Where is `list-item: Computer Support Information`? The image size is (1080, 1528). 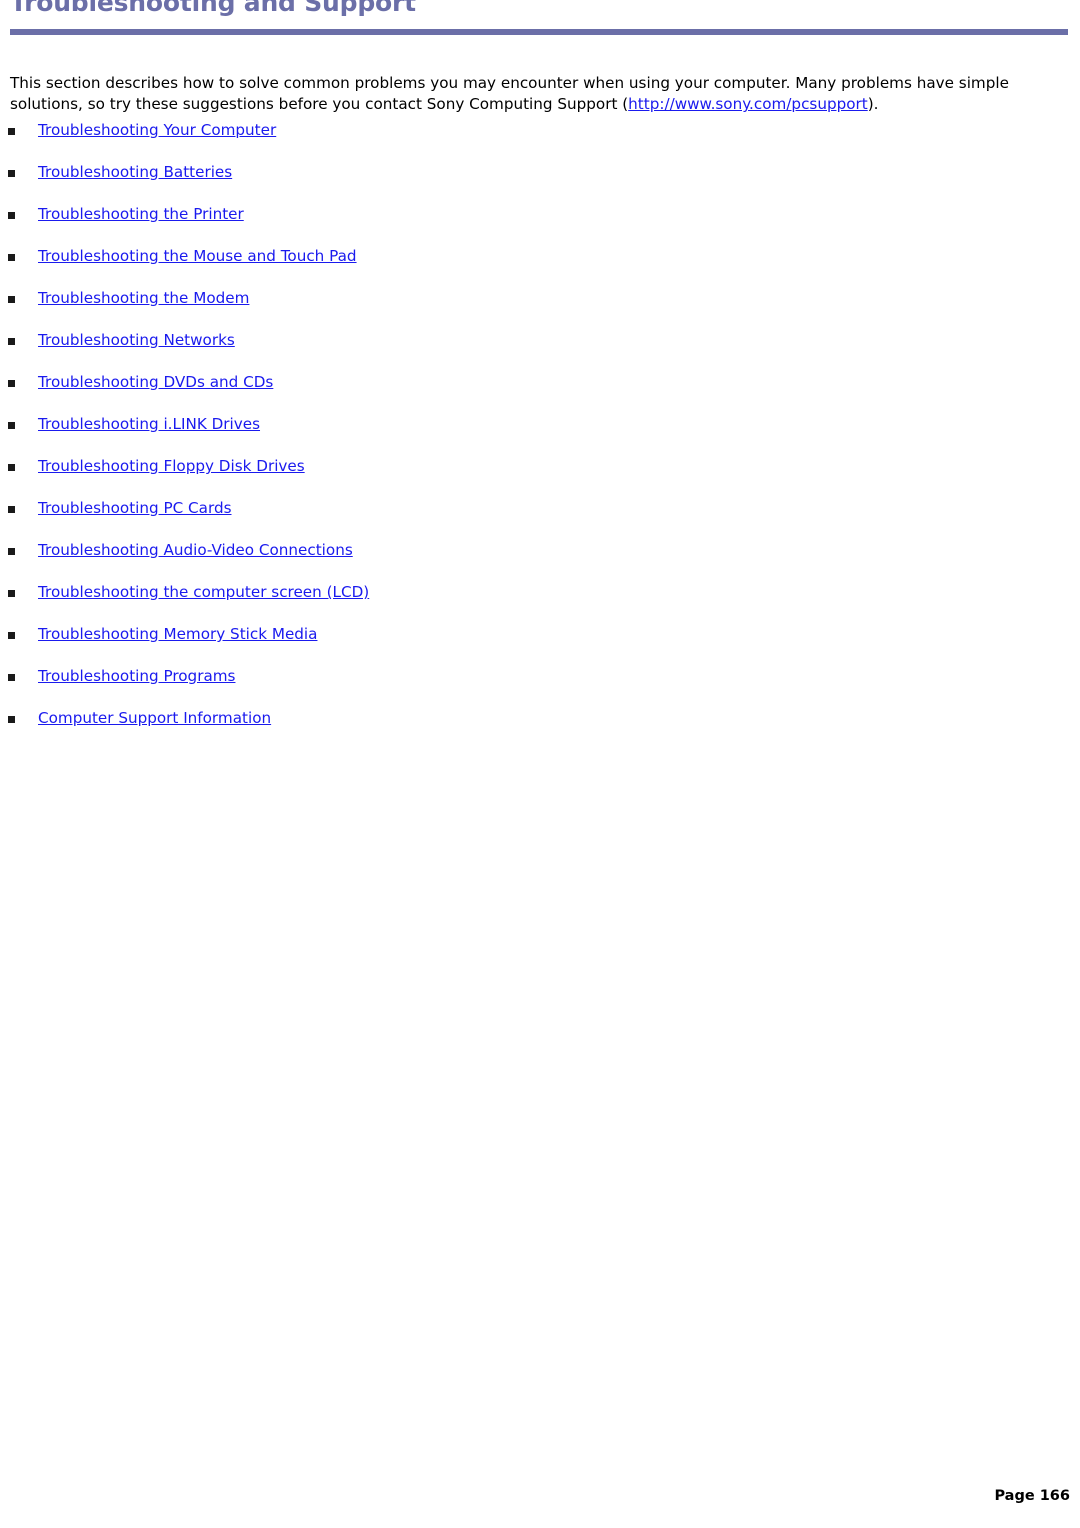 list-item: Computer Support Information is located at coordinates (540, 729).